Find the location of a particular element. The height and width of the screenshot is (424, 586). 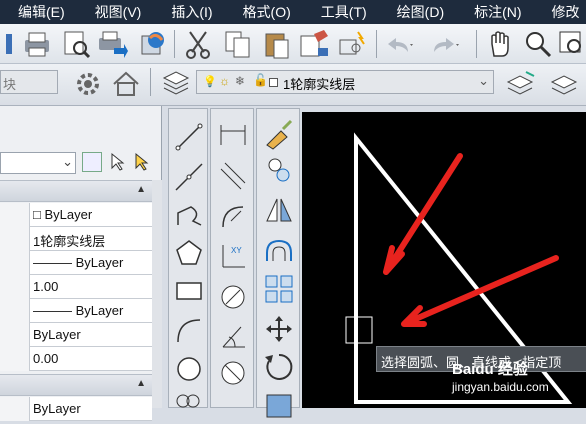

print-preview-icon is located at coordinates (76, 44).